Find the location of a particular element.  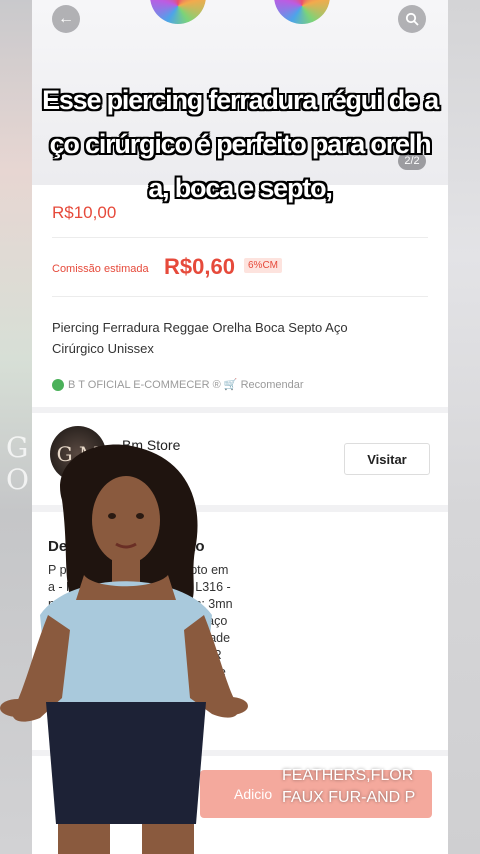

commission-badge: 6%CM is located at coordinates (263, 265).